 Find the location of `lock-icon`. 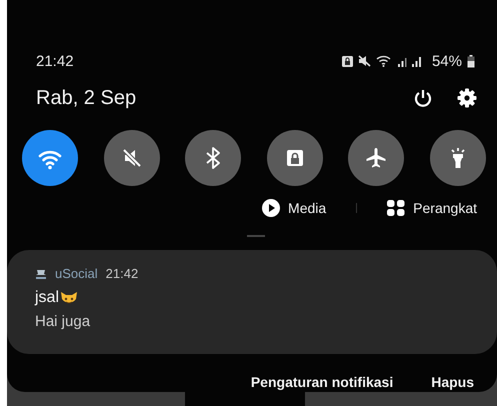

lock-icon is located at coordinates (347, 61).